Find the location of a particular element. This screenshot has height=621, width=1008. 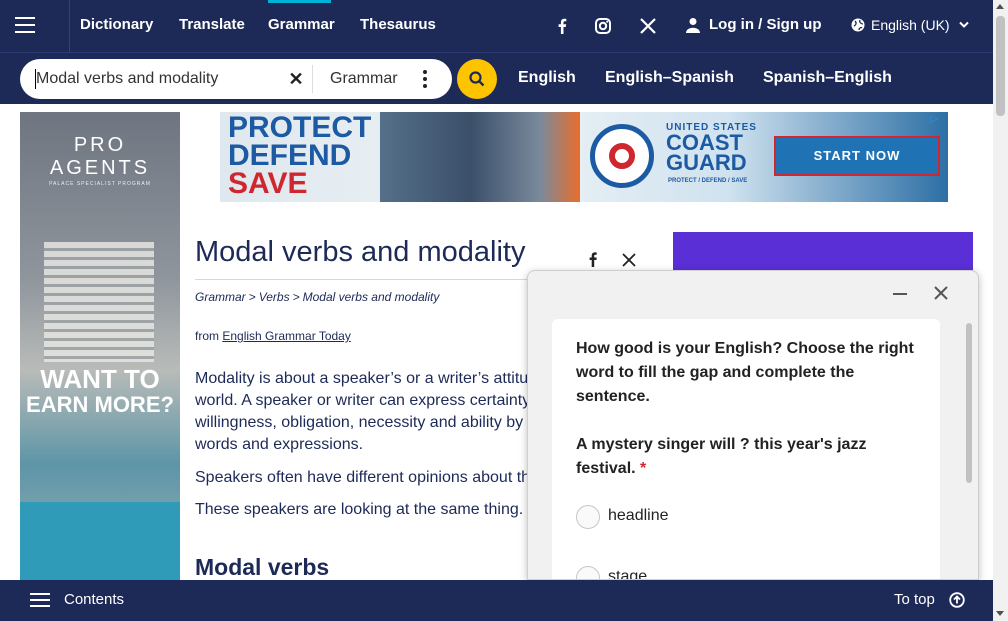

ad-brand-line2: AGENTS is located at coordinates (100, 168).